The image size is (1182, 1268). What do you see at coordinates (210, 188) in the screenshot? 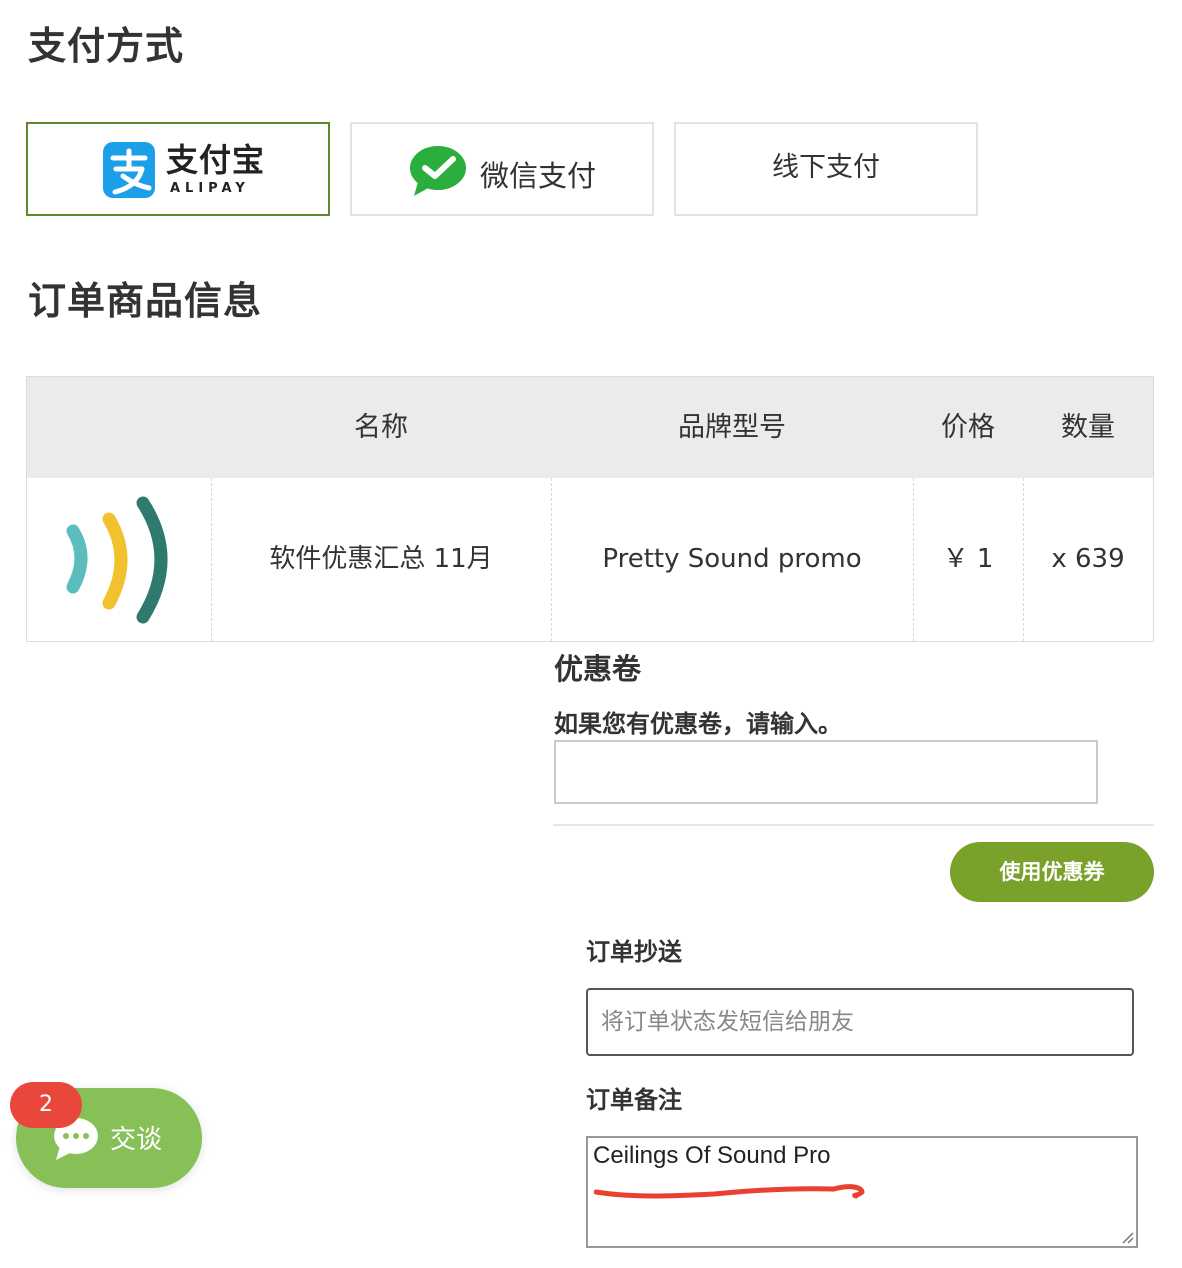
I see `alipay-en-label: ALIPAY` at bounding box center [210, 188].